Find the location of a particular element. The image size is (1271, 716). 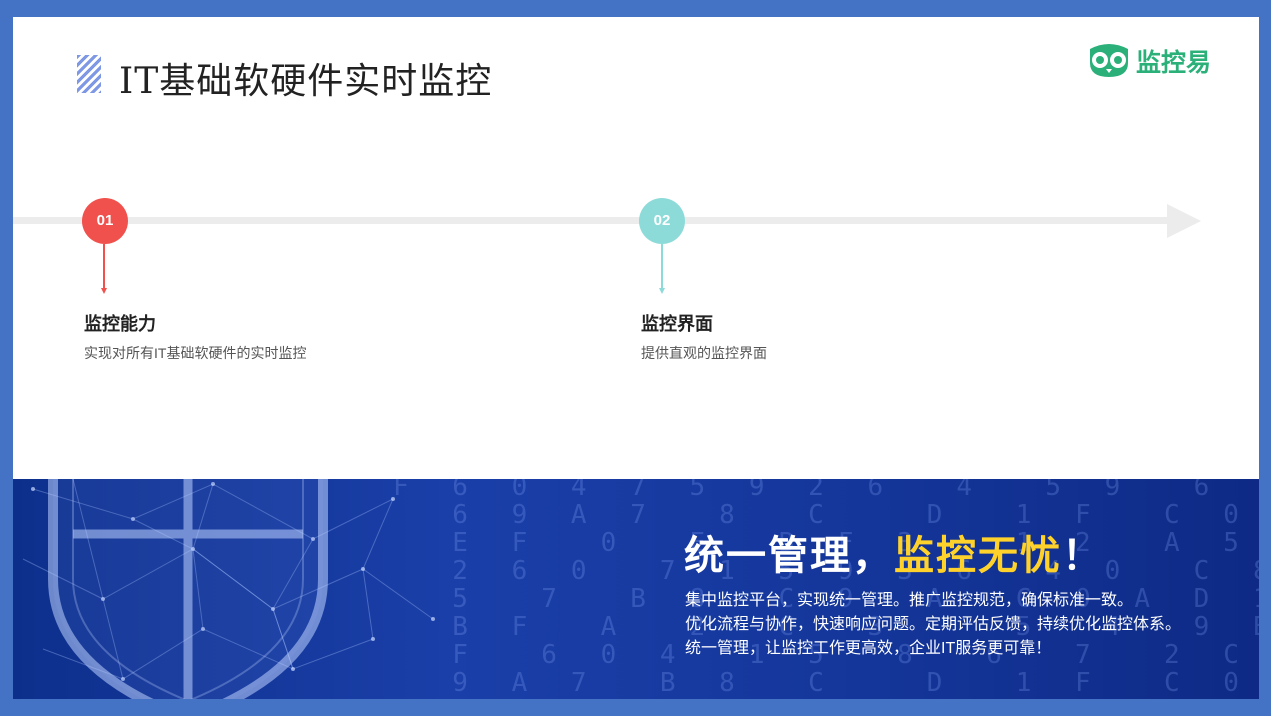

timeline-bar is located at coordinates (593, 220).